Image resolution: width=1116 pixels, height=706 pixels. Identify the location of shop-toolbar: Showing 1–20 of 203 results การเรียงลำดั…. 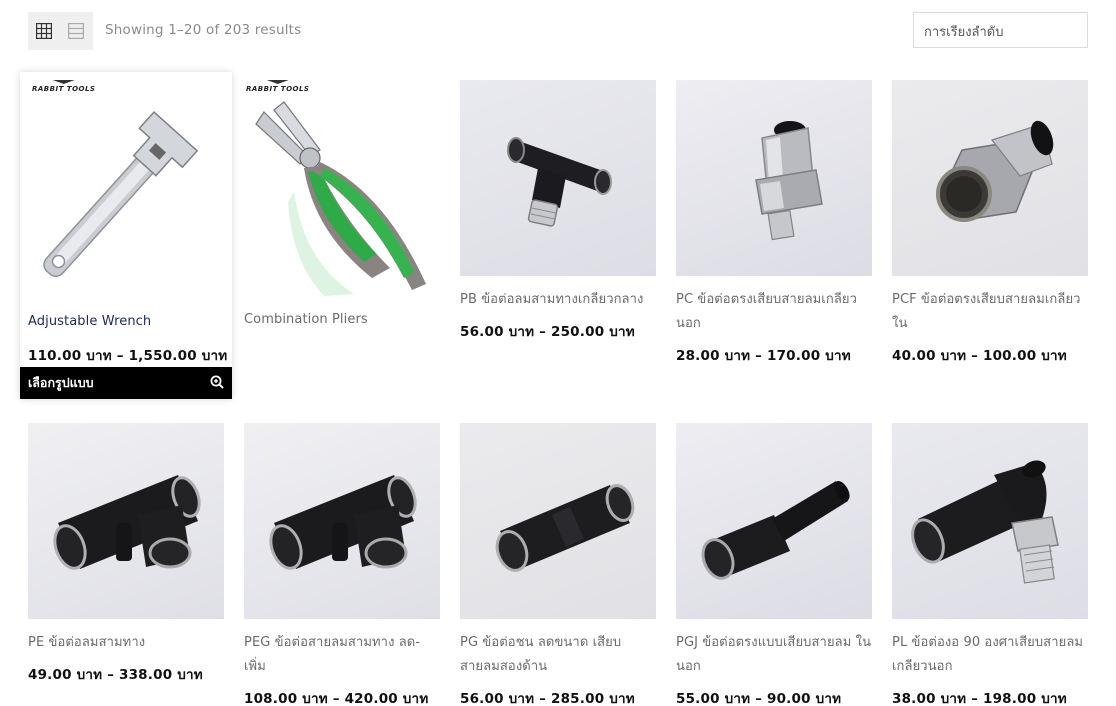
(558, 31).